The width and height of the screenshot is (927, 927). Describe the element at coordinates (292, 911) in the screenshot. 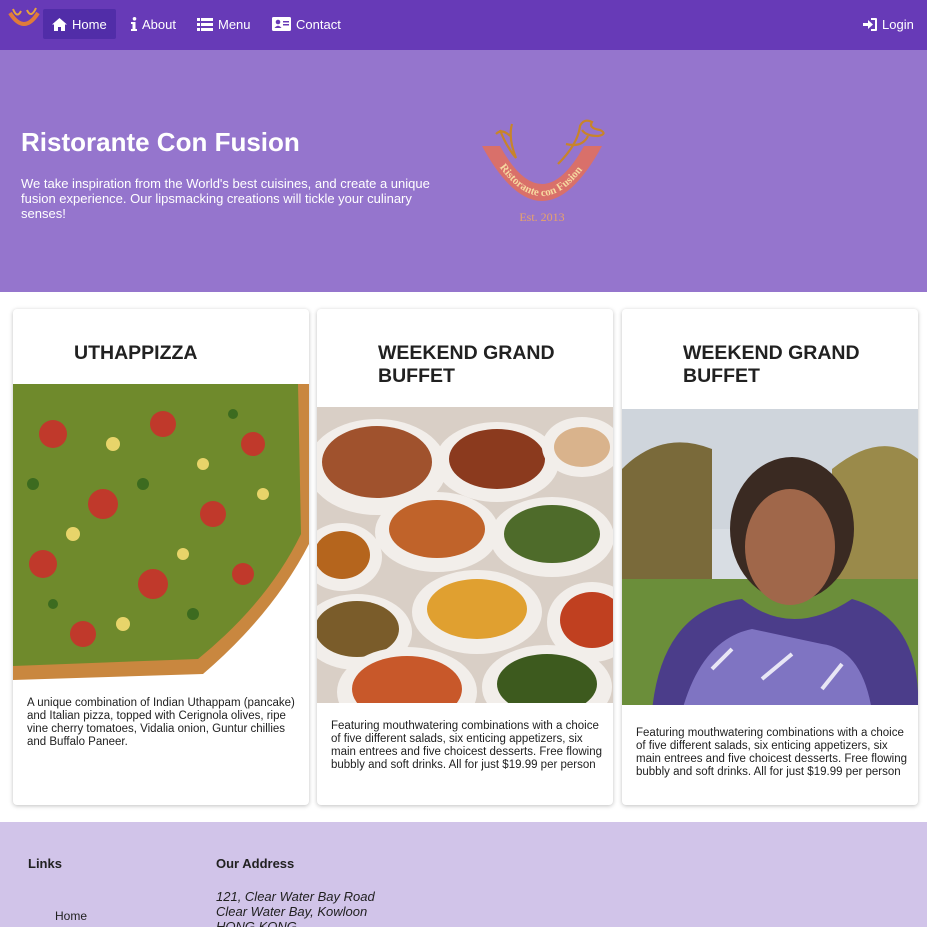

I see `address-line: Clear Water Bay, Kowloon` at that location.